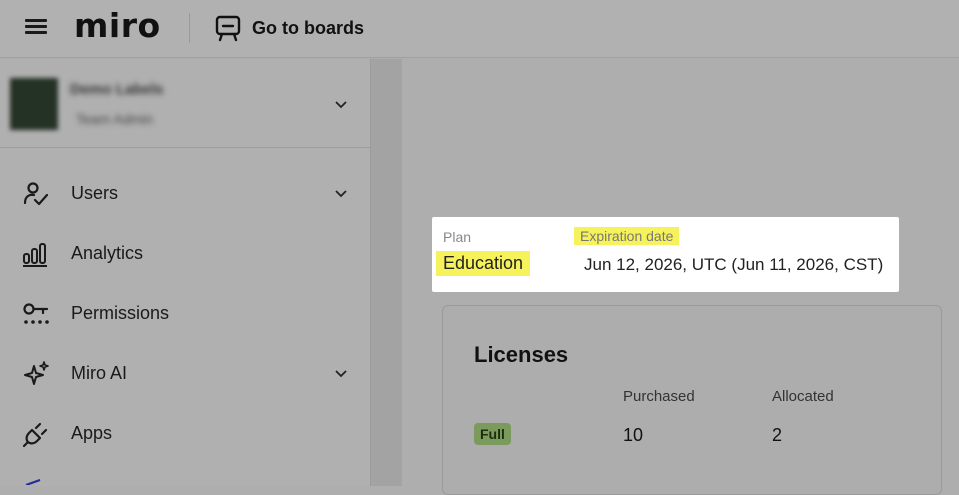 The image size is (959, 495). What do you see at coordinates (120, 313) in the screenshot?
I see `sidebar-item-label: Permissions` at bounding box center [120, 313].